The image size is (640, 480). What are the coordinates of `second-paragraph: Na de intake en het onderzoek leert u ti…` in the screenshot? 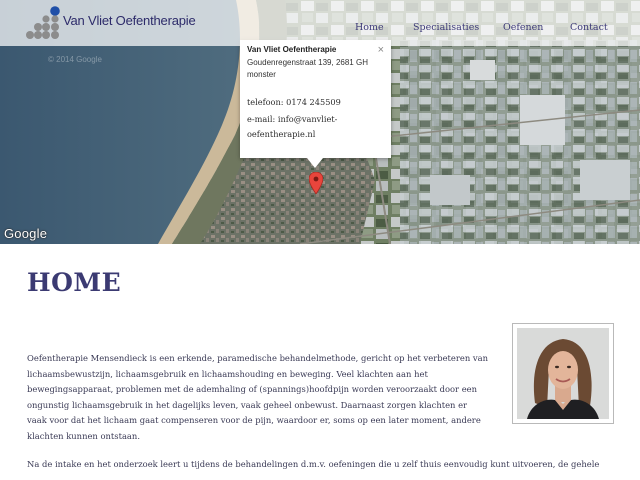 It's located at (313, 464).